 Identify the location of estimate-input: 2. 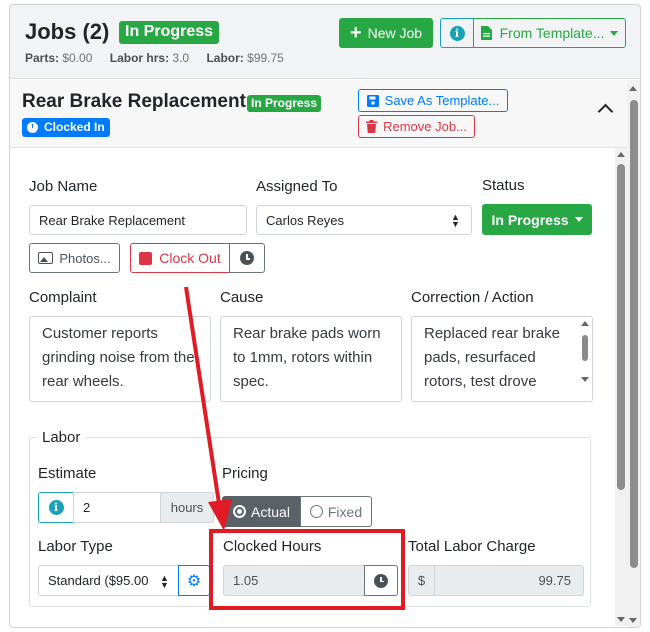
(117, 507).